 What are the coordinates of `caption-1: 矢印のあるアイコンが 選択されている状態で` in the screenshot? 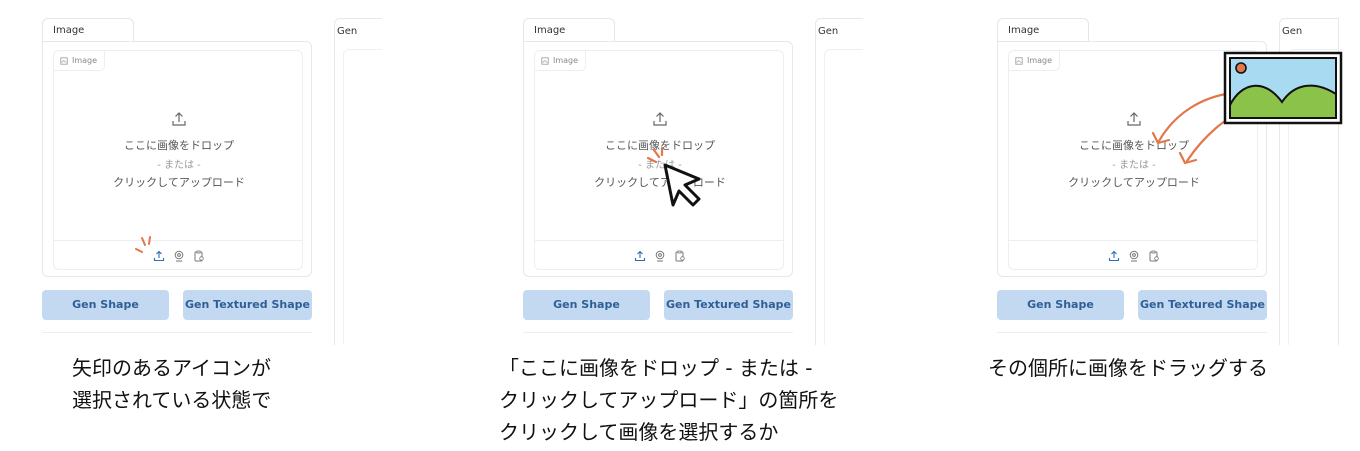 It's located at (171, 384).